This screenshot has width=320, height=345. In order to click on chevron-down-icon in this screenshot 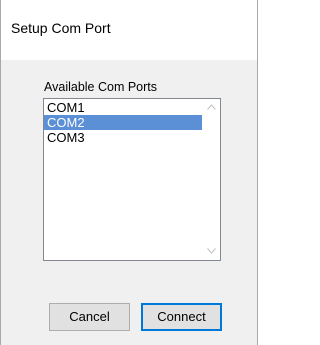, I will do `click(211, 251)`.